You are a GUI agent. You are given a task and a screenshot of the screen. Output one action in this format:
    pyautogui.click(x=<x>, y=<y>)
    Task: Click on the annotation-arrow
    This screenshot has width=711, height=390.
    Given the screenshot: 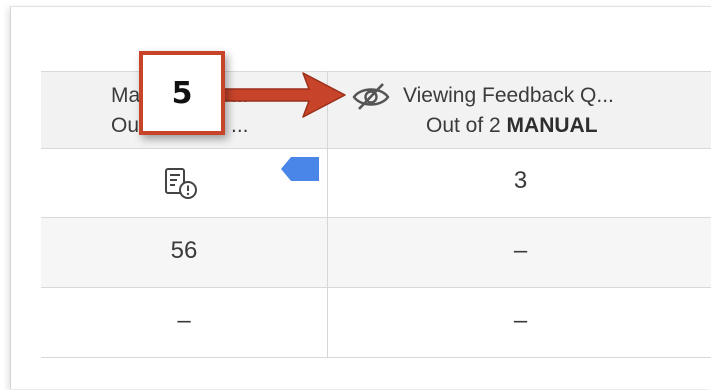 What is the action you would take?
    pyautogui.click(x=283, y=95)
    